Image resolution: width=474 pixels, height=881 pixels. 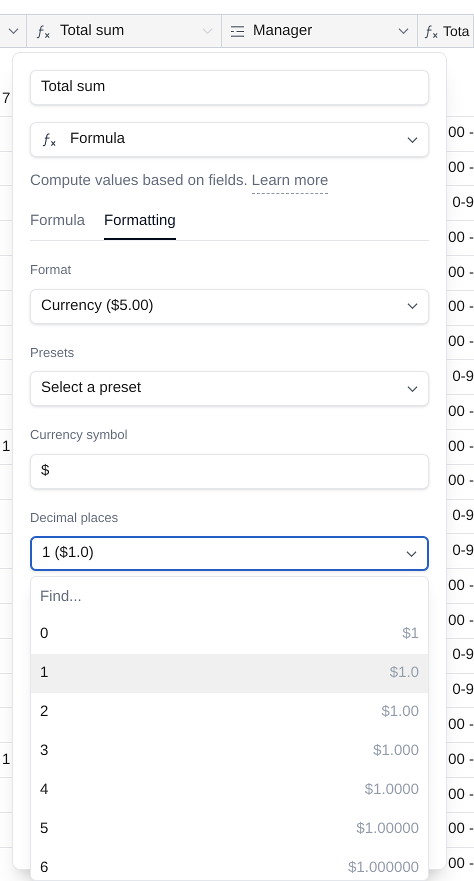 I want to click on dropdown-option: 4 $1.0000, so click(x=229, y=790).